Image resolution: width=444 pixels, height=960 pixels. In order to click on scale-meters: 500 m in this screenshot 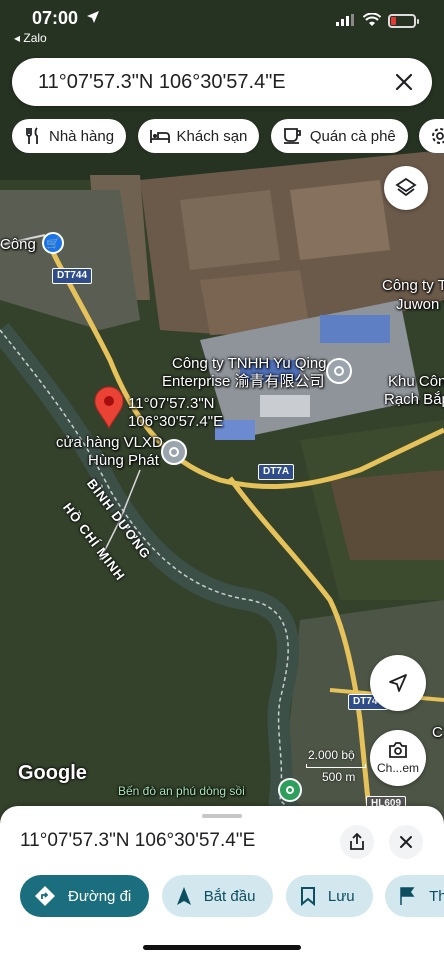, I will do `click(339, 777)`.